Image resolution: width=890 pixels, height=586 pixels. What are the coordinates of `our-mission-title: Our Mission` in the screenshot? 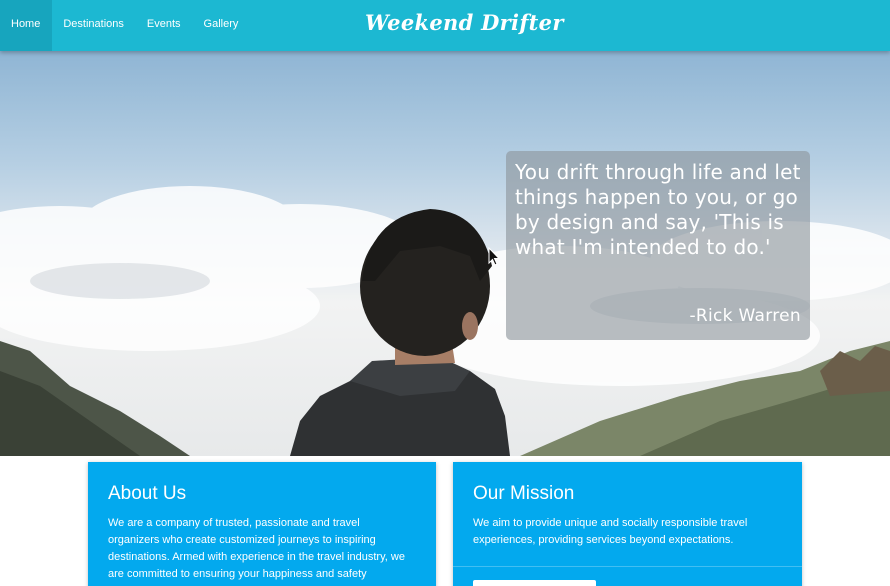 It's located at (524, 493).